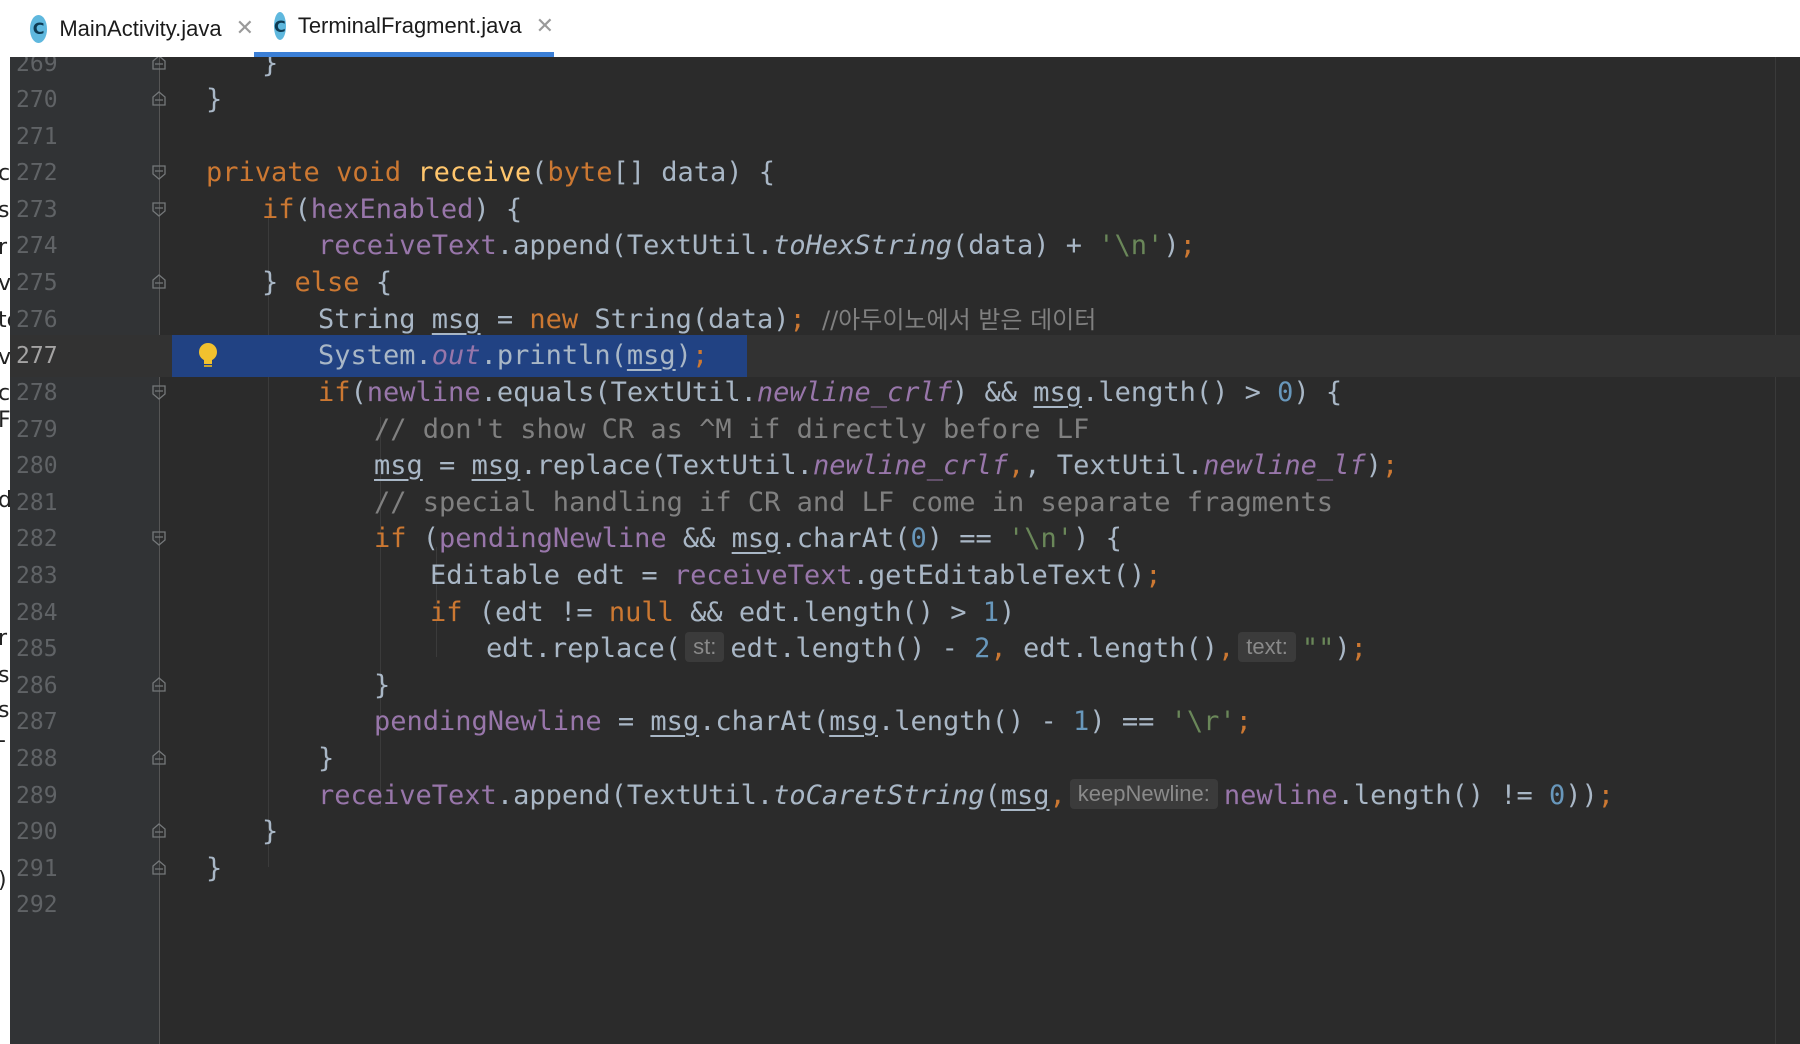 The width and height of the screenshot is (1800, 1044). What do you see at coordinates (879, 795) in the screenshot?
I see `code-token: toCaretString` at bounding box center [879, 795].